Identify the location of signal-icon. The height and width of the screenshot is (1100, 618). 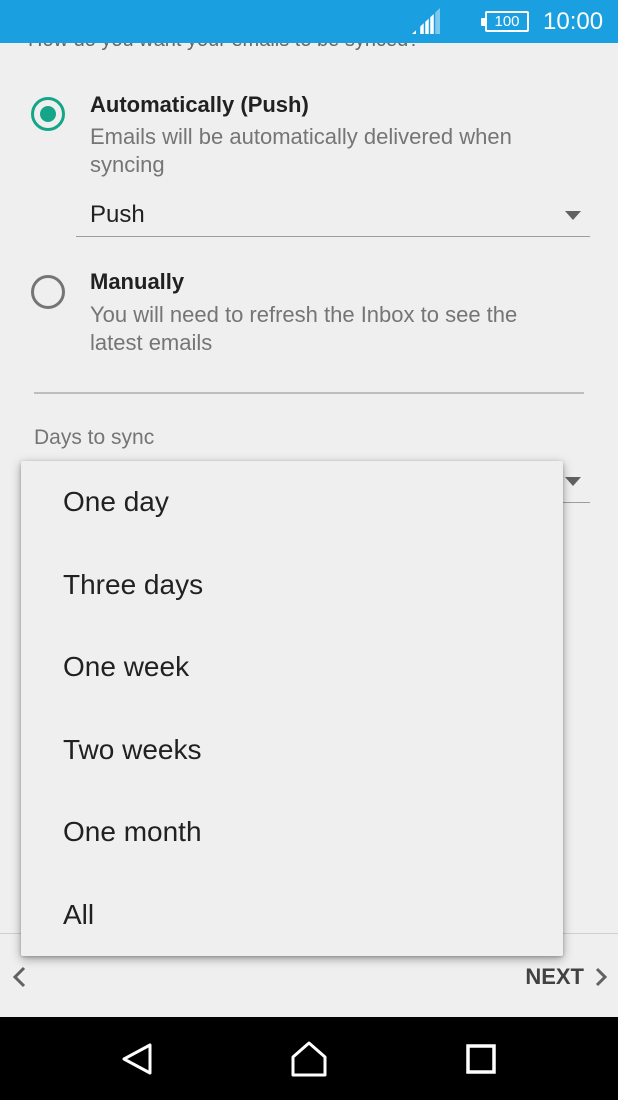
(426, 21).